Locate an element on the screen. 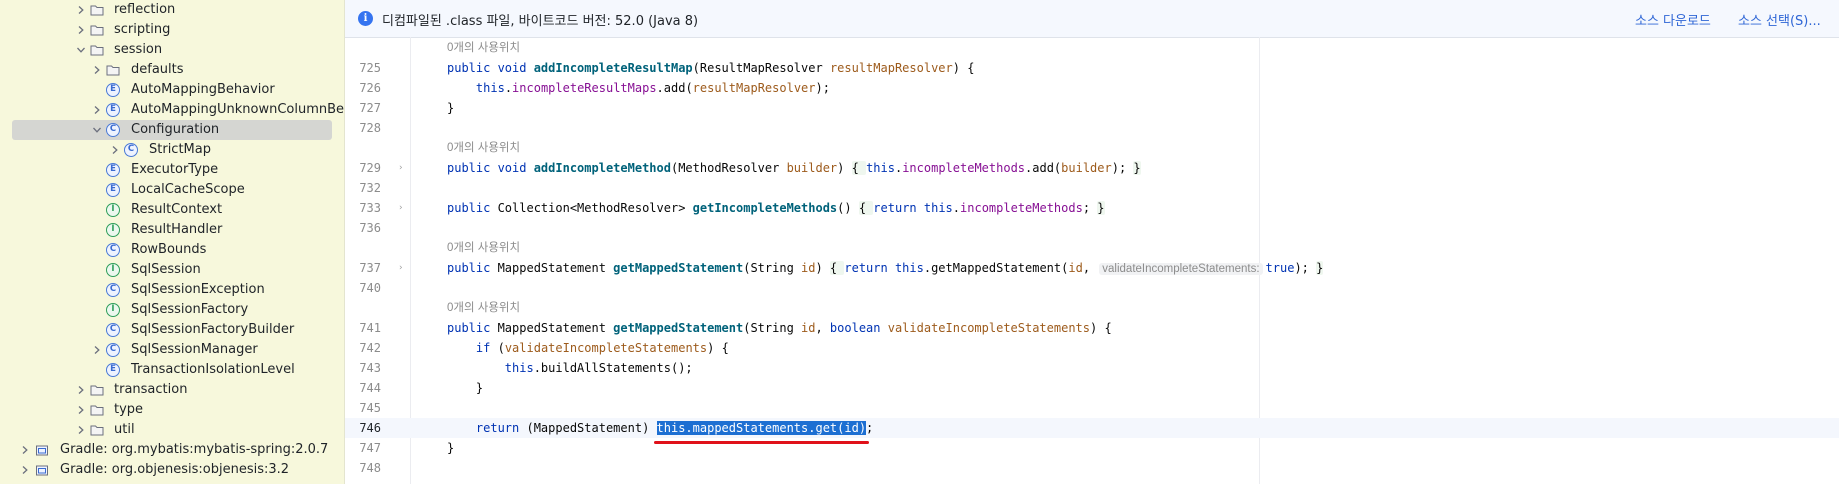  code-line: 745 is located at coordinates (1092, 408).